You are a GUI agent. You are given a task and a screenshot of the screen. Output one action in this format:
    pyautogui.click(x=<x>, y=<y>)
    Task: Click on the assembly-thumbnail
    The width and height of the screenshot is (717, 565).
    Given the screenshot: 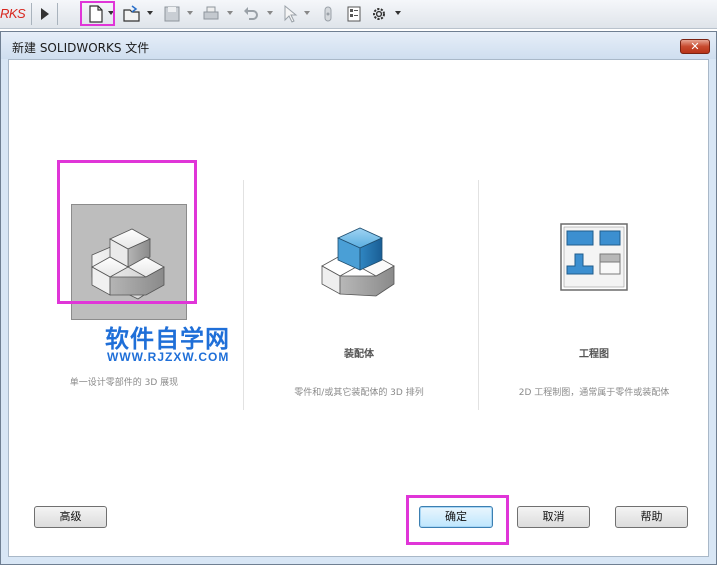 What is the action you would take?
    pyautogui.click(x=359, y=261)
    